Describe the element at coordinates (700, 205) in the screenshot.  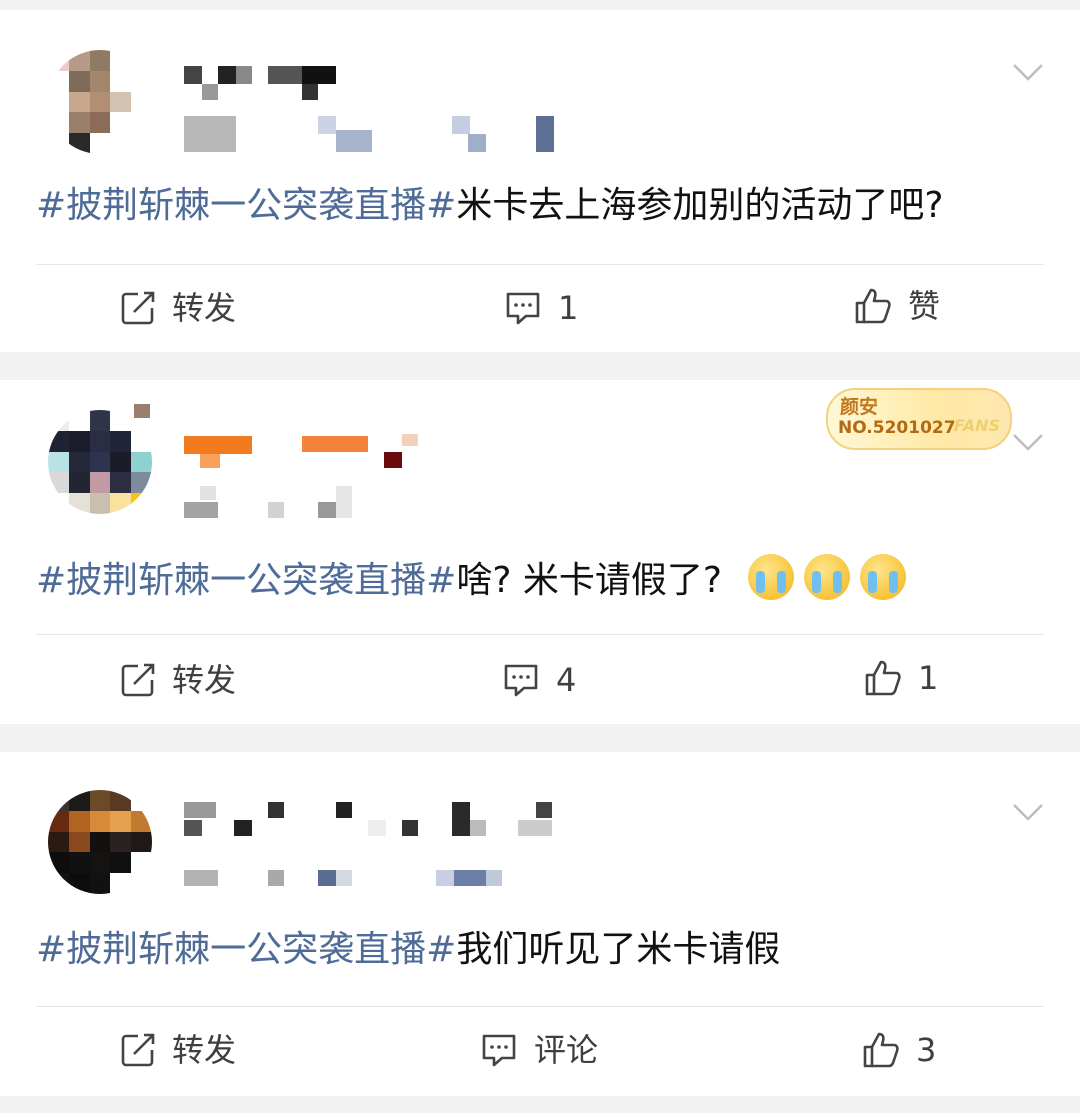
I see `post-body: 米卡去上海参加别的活动了吧?` at that location.